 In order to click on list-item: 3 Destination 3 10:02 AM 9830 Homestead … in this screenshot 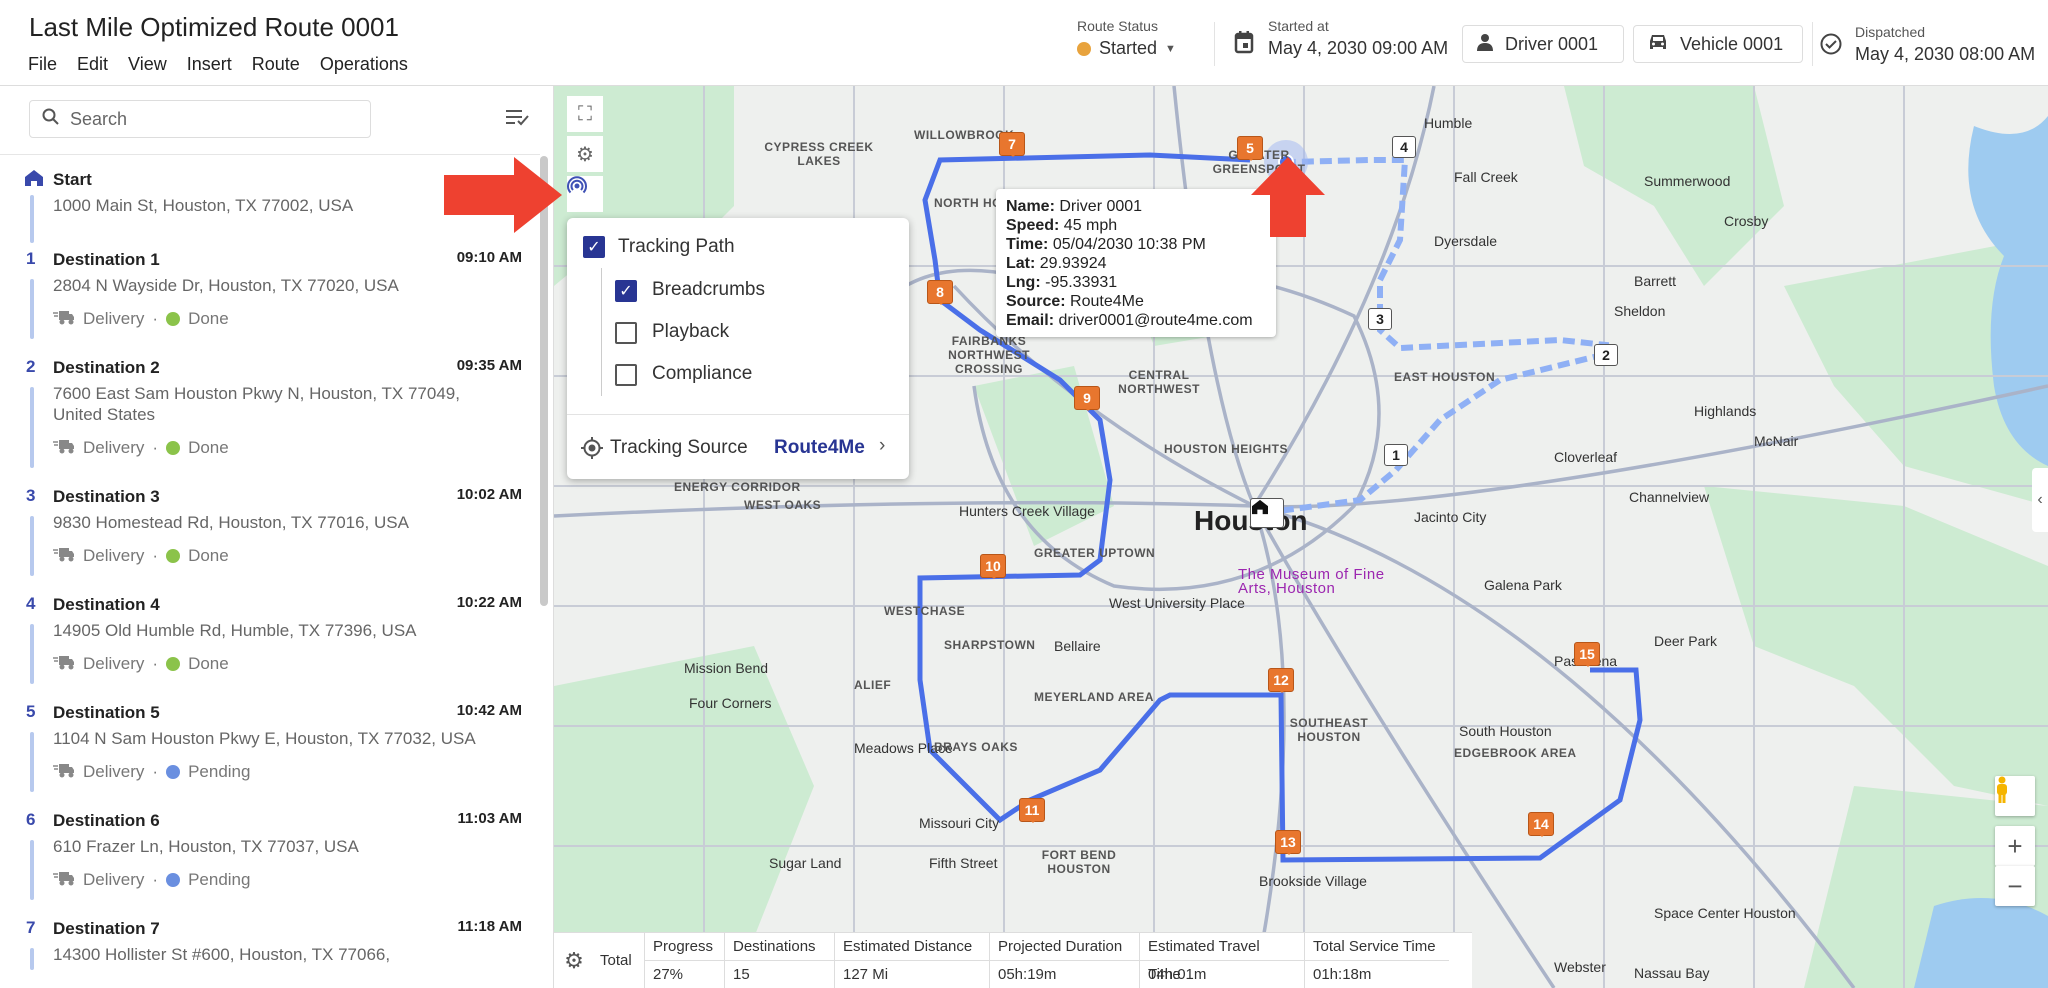, I will do `click(270, 540)`.